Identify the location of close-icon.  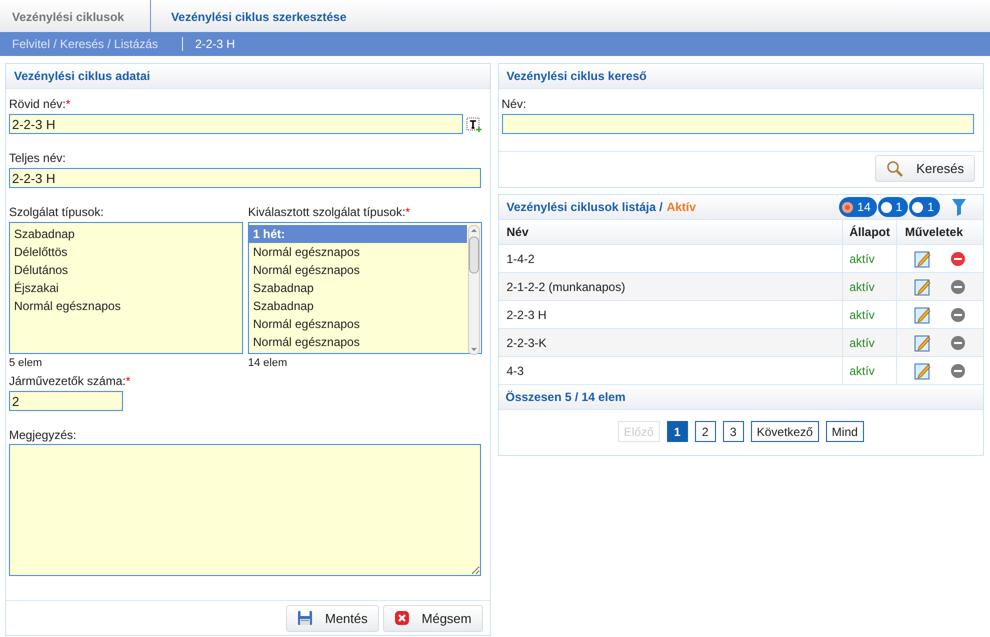
(402, 618).